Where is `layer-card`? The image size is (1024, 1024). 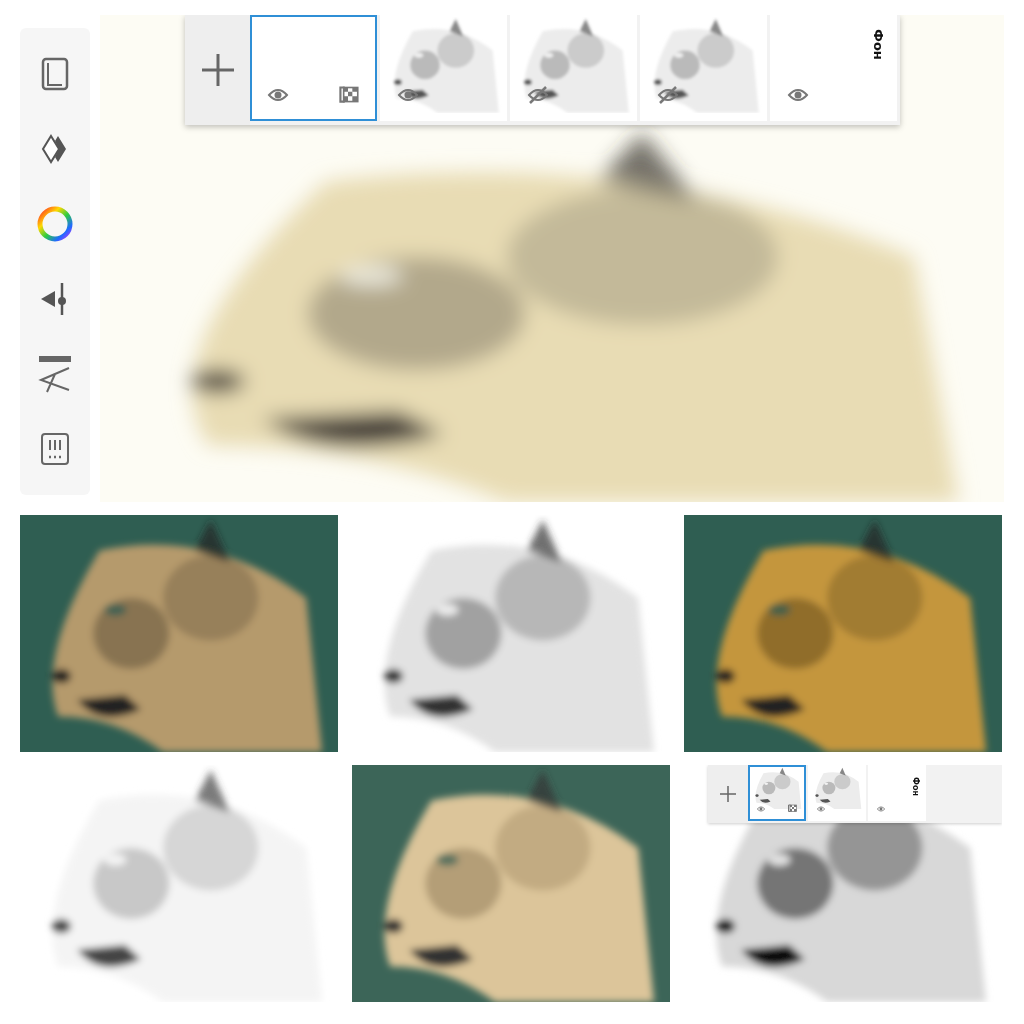 layer-card is located at coordinates (314, 68).